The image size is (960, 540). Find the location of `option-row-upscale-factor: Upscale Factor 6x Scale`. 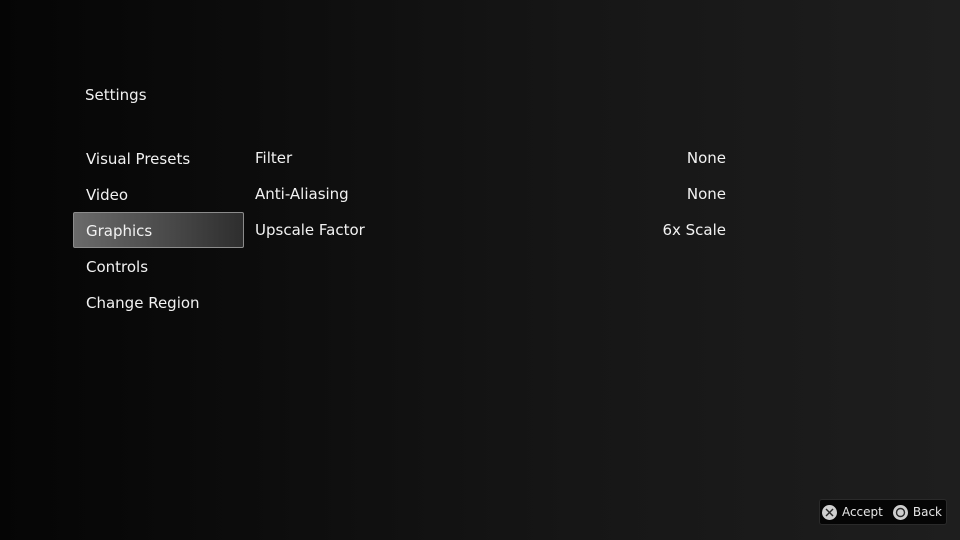

option-row-upscale-factor: Upscale Factor 6x Scale is located at coordinates (491, 230).